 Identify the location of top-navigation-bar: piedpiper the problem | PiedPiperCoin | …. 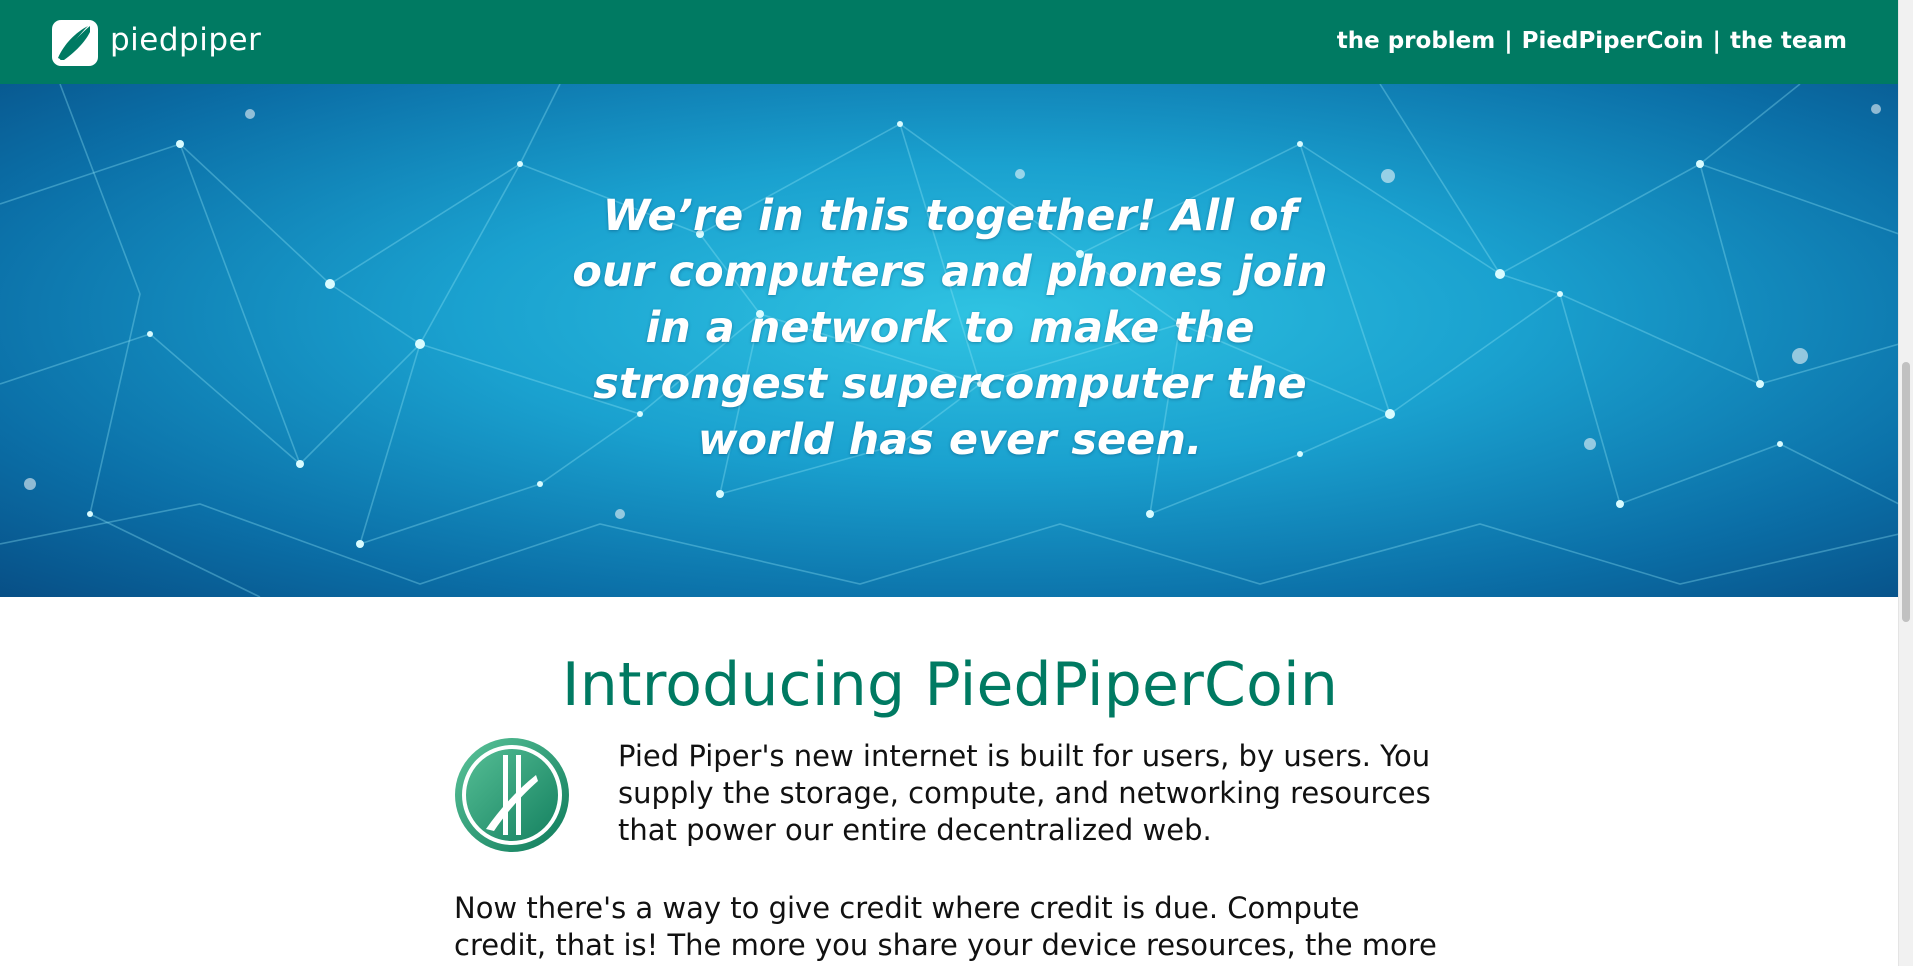
(949, 42).